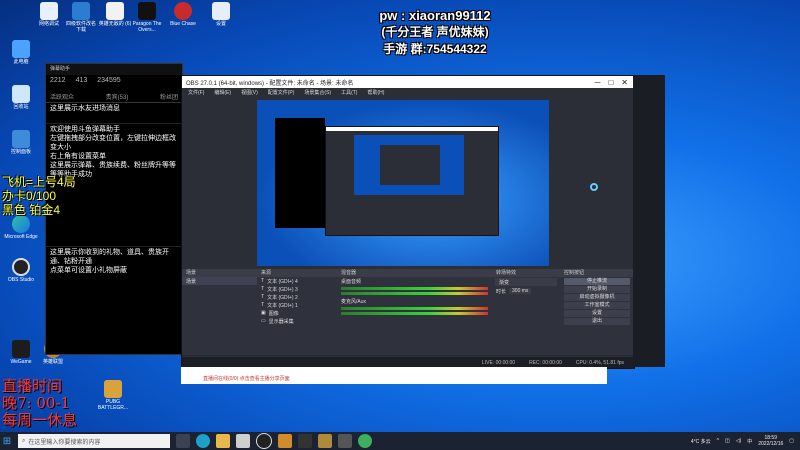  I want to click on desktop-icon-label: Blue Chase, so click(183, 24).